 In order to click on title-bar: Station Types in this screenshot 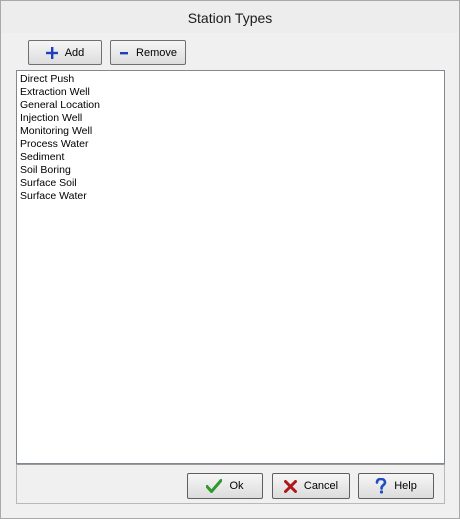, I will do `click(230, 17)`.